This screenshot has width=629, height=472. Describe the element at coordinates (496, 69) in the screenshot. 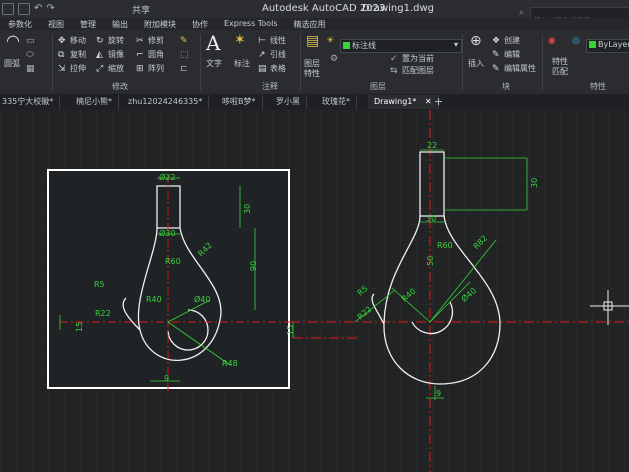

I see `edit-attributes-icon: ✎` at that location.